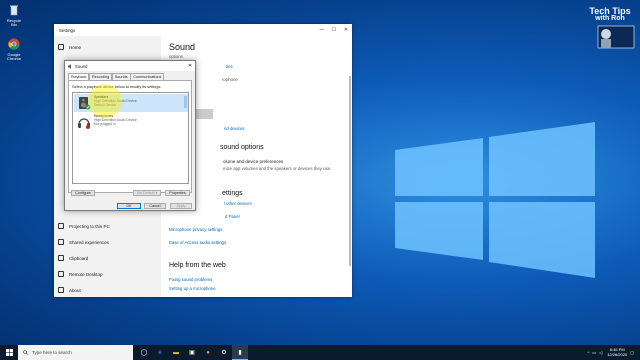 This screenshot has height=360, width=640. I want to click on file-explorer-icon: ▬, so click(176, 352).